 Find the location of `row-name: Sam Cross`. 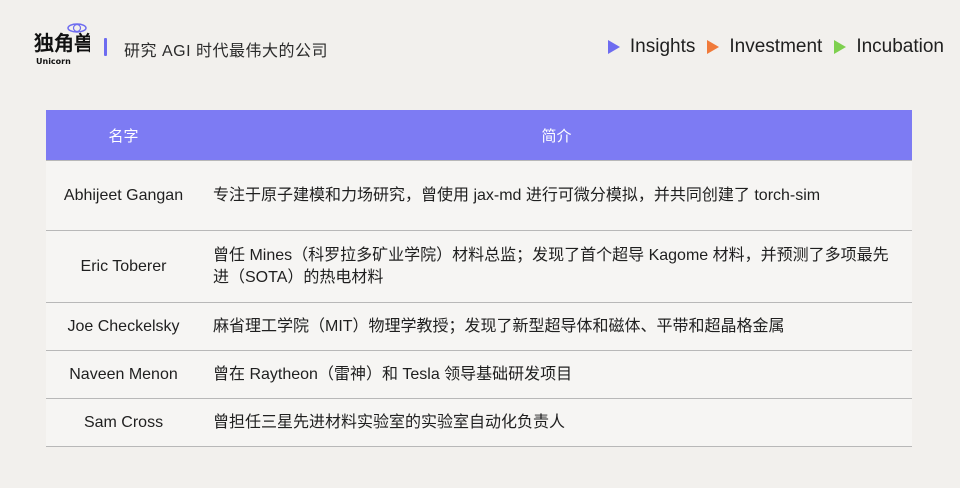

row-name: Sam Cross is located at coordinates (123, 422).